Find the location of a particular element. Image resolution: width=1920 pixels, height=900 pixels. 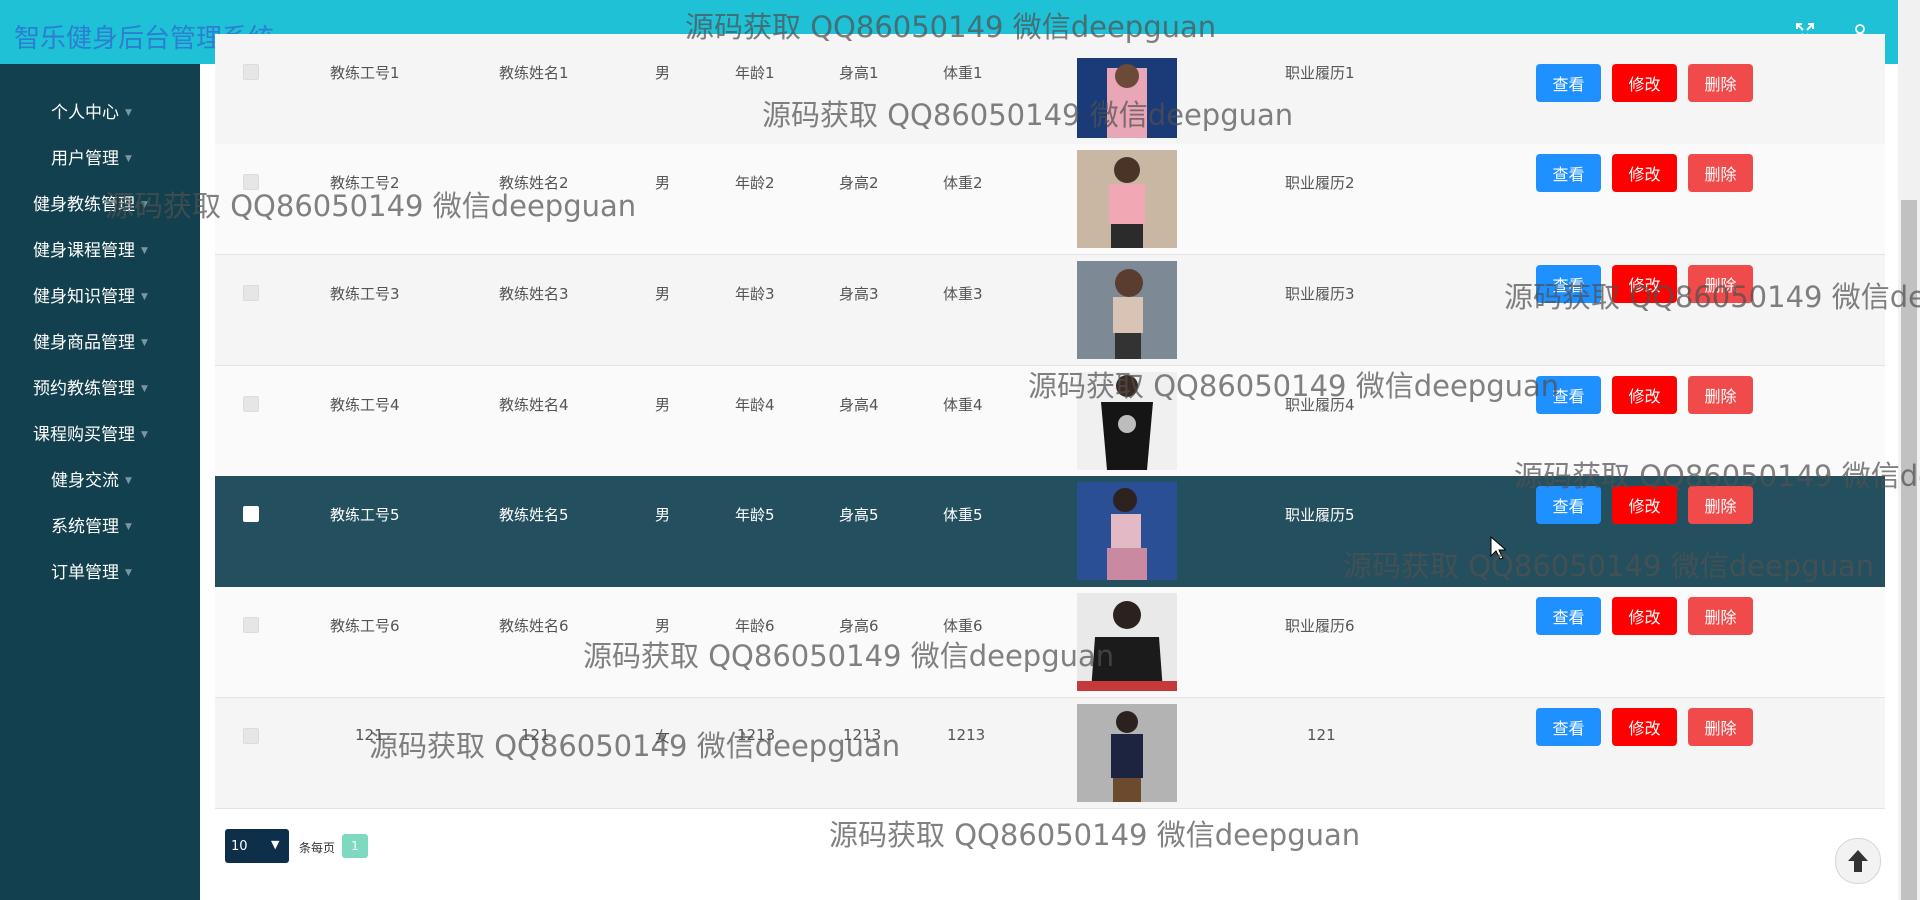

sidebar-item-products: 健身商品管理 ▼ is located at coordinates (90, 340).